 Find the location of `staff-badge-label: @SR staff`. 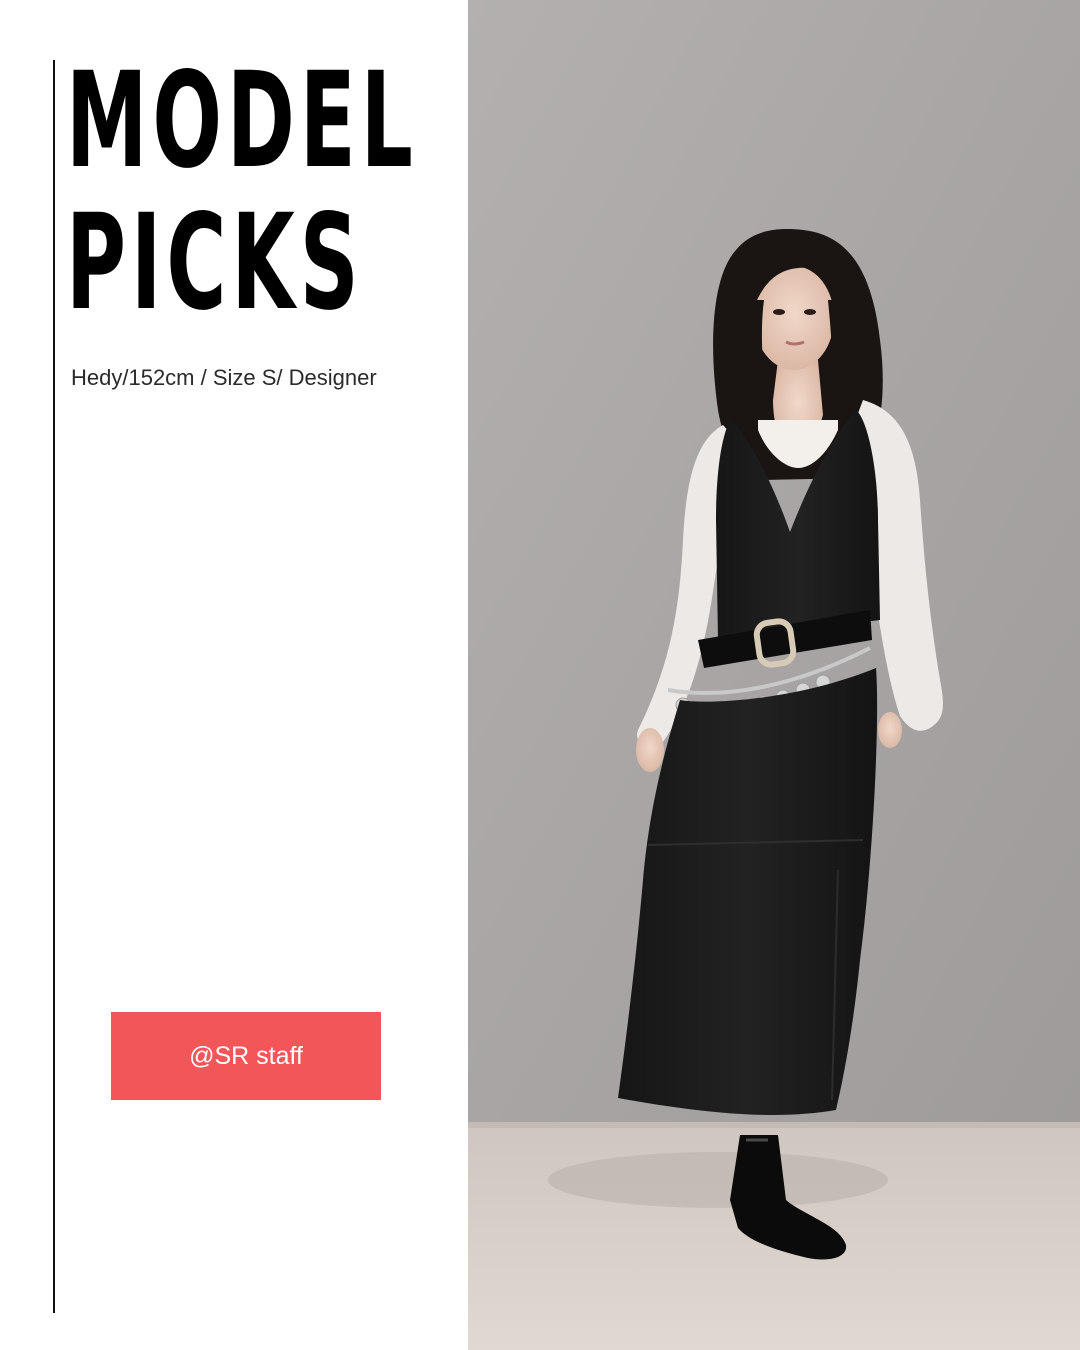

staff-badge-label: @SR staff is located at coordinates (246, 1055).